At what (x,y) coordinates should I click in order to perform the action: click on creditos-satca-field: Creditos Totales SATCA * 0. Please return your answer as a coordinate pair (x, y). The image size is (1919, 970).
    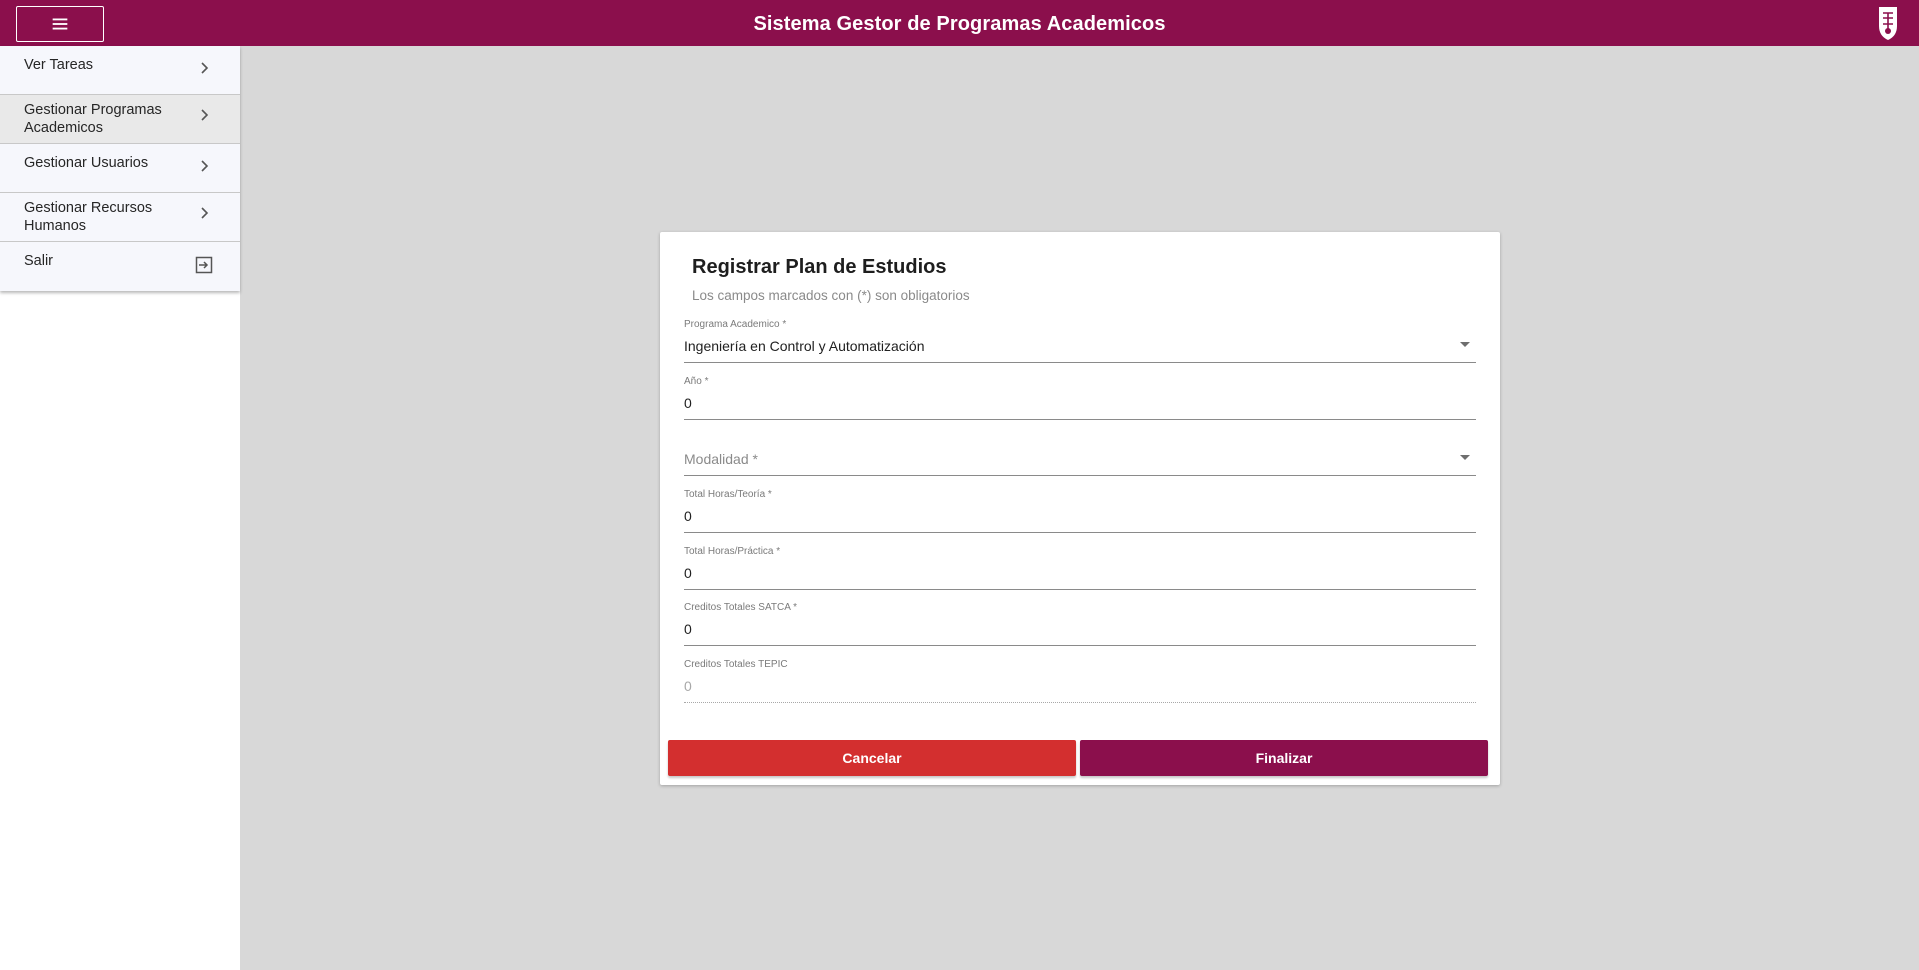
    Looking at the image, I should click on (1080, 624).